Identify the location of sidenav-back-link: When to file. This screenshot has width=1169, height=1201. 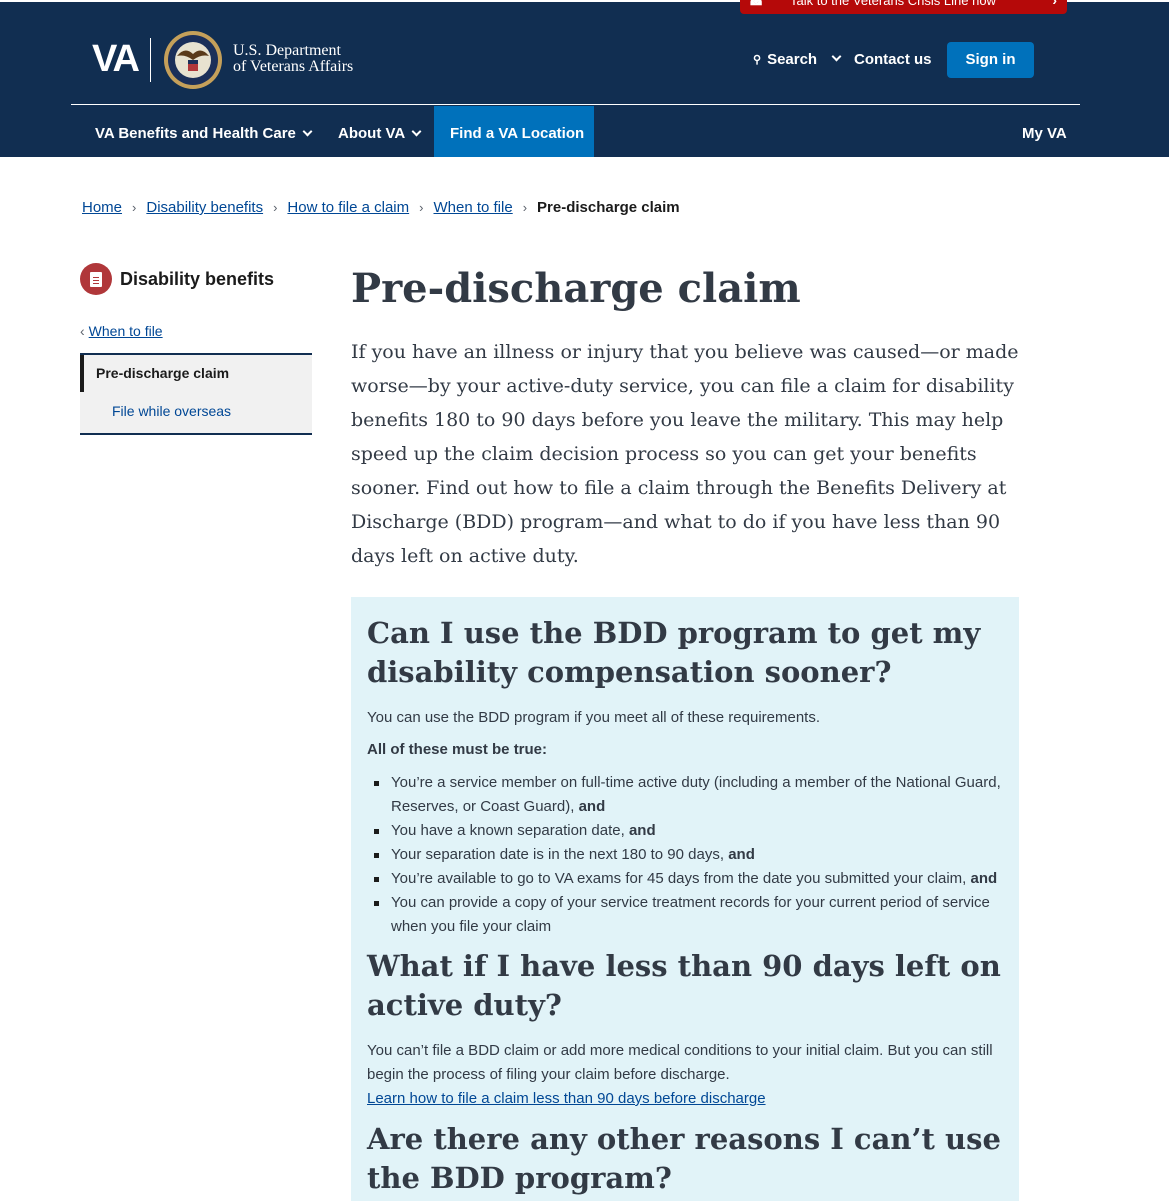
(126, 331).